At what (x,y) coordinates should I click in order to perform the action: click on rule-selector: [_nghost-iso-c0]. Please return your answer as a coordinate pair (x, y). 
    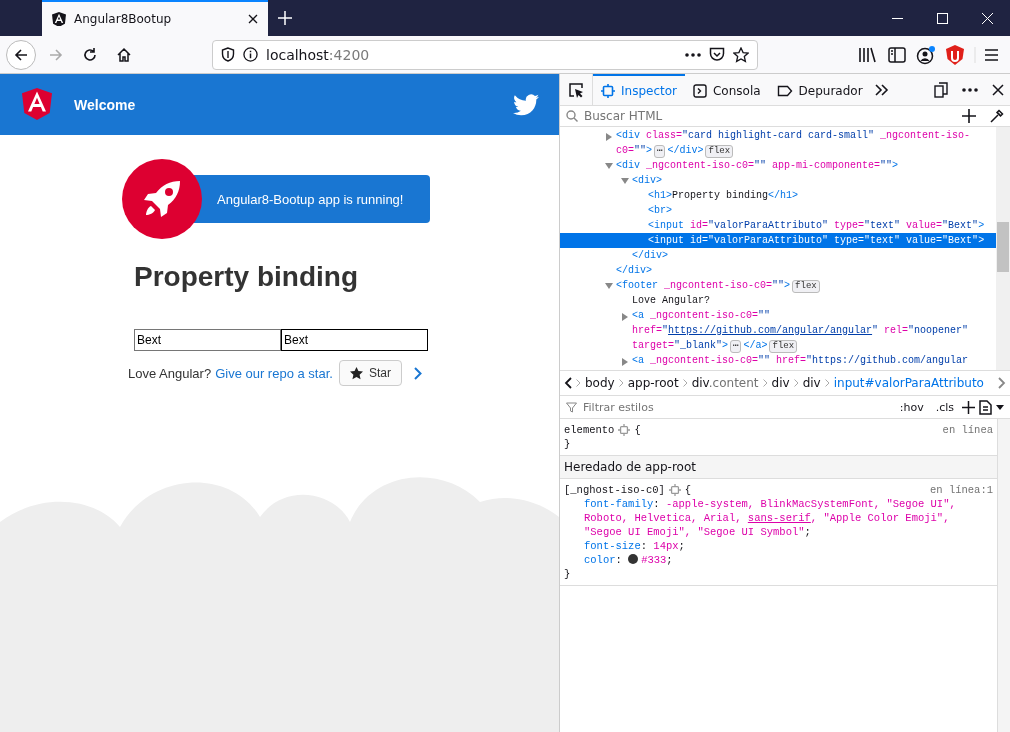
    Looking at the image, I should click on (614, 490).